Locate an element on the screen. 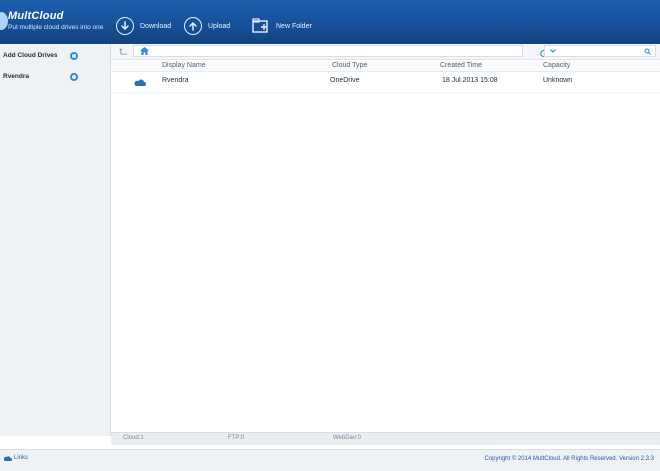 This screenshot has width=660, height=471. cloud-link-icon is located at coordinates (8, 458).